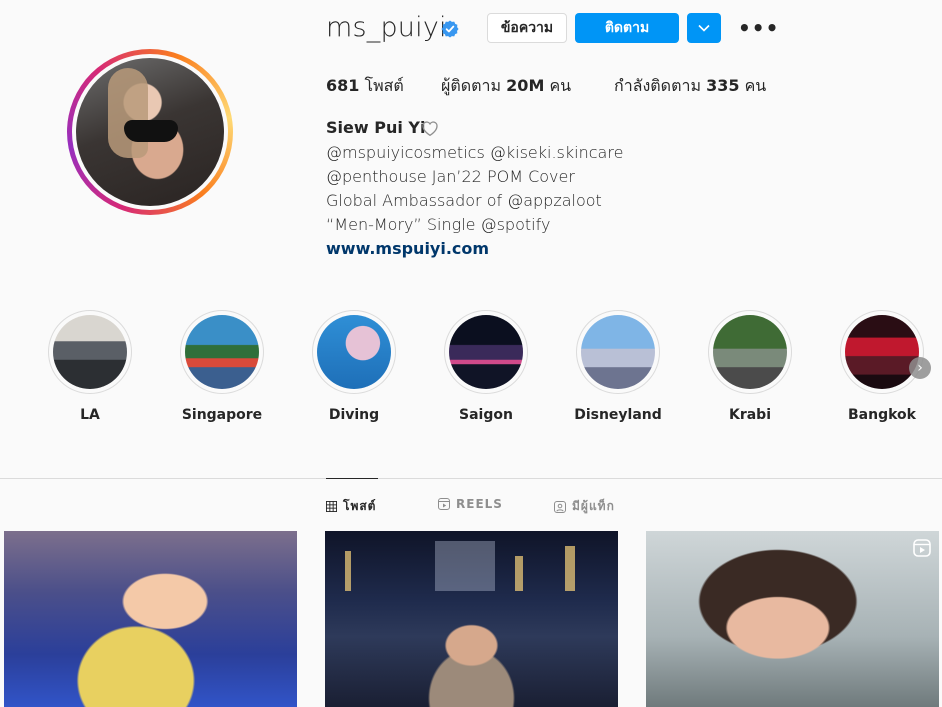 The width and height of the screenshot is (942, 707). I want to click on bio-line: @penthouse Jan’22 POM Cover, so click(450, 176).